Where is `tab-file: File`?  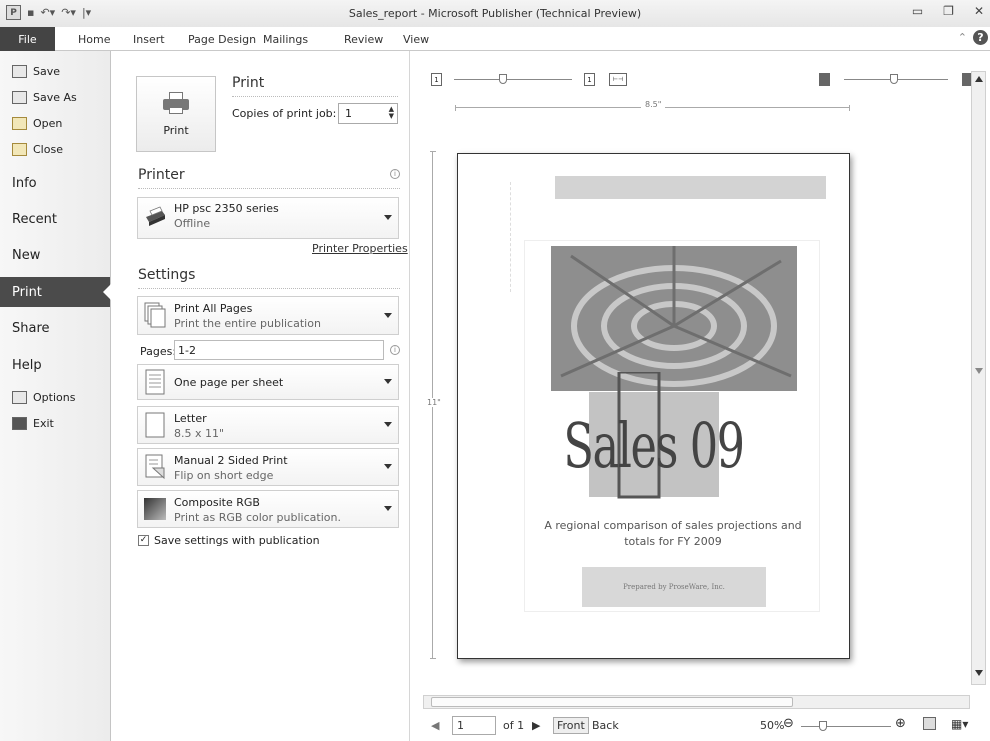 tab-file: File is located at coordinates (27, 39).